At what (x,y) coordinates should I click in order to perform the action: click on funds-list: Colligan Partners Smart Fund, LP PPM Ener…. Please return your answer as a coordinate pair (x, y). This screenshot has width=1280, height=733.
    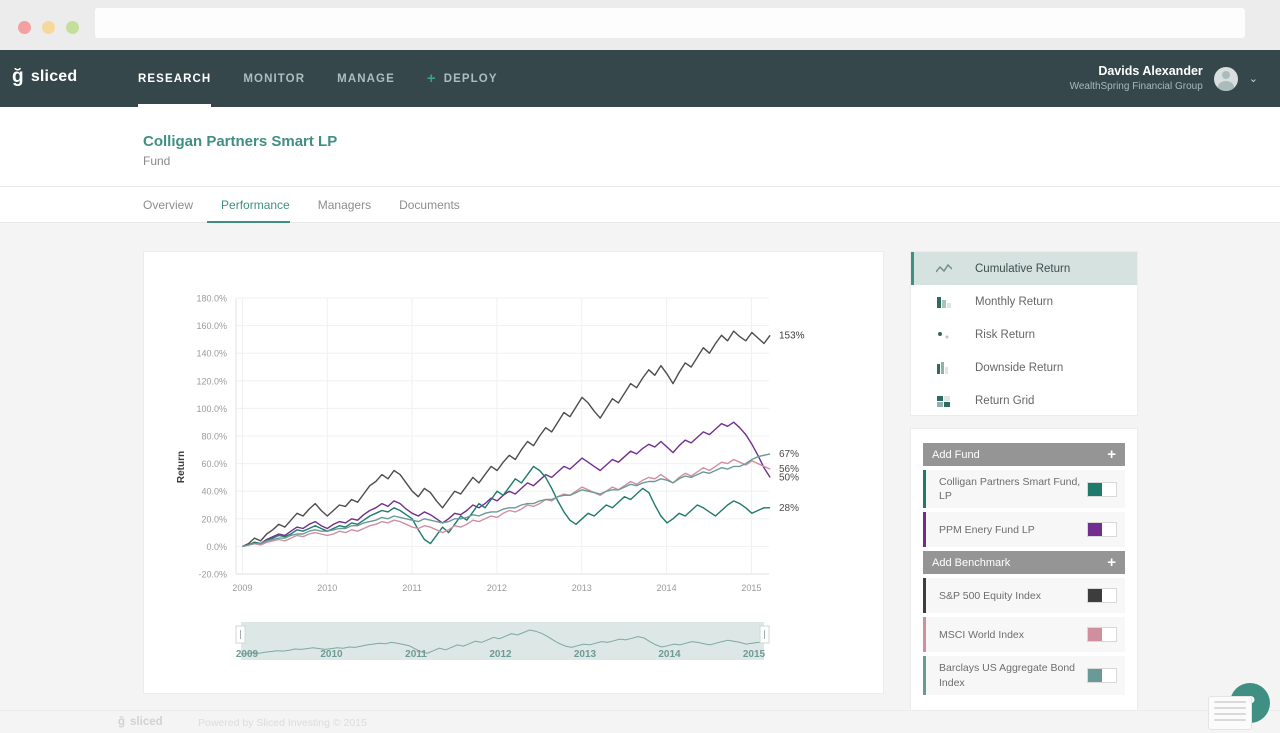
    Looking at the image, I should click on (1024, 509).